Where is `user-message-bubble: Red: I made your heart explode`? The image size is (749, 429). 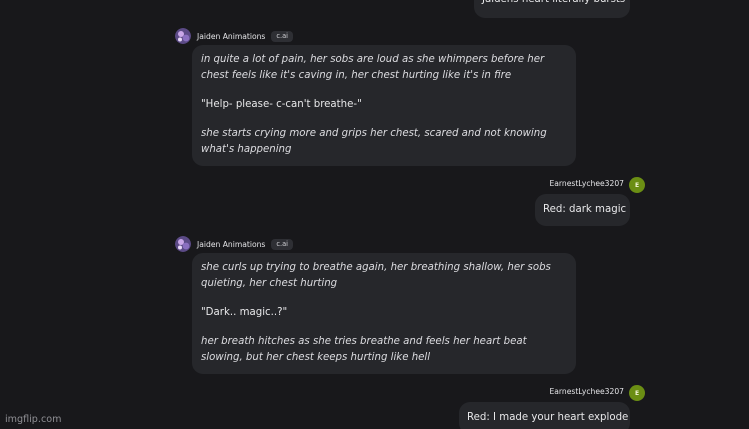 user-message-bubble: Red: I made your heart explode is located at coordinates (544, 415).